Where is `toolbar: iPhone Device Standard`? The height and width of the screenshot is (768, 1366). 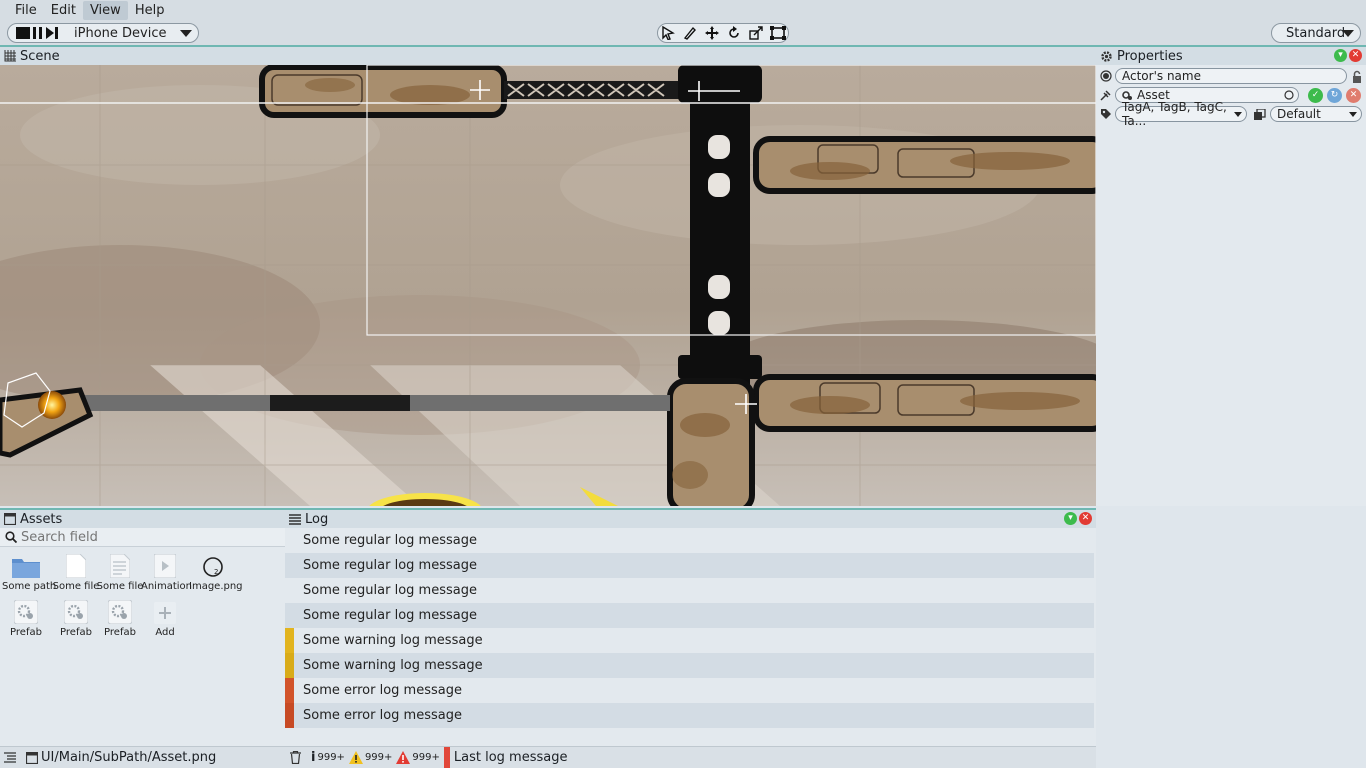 toolbar: iPhone Device Standard is located at coordinates (683, 33).